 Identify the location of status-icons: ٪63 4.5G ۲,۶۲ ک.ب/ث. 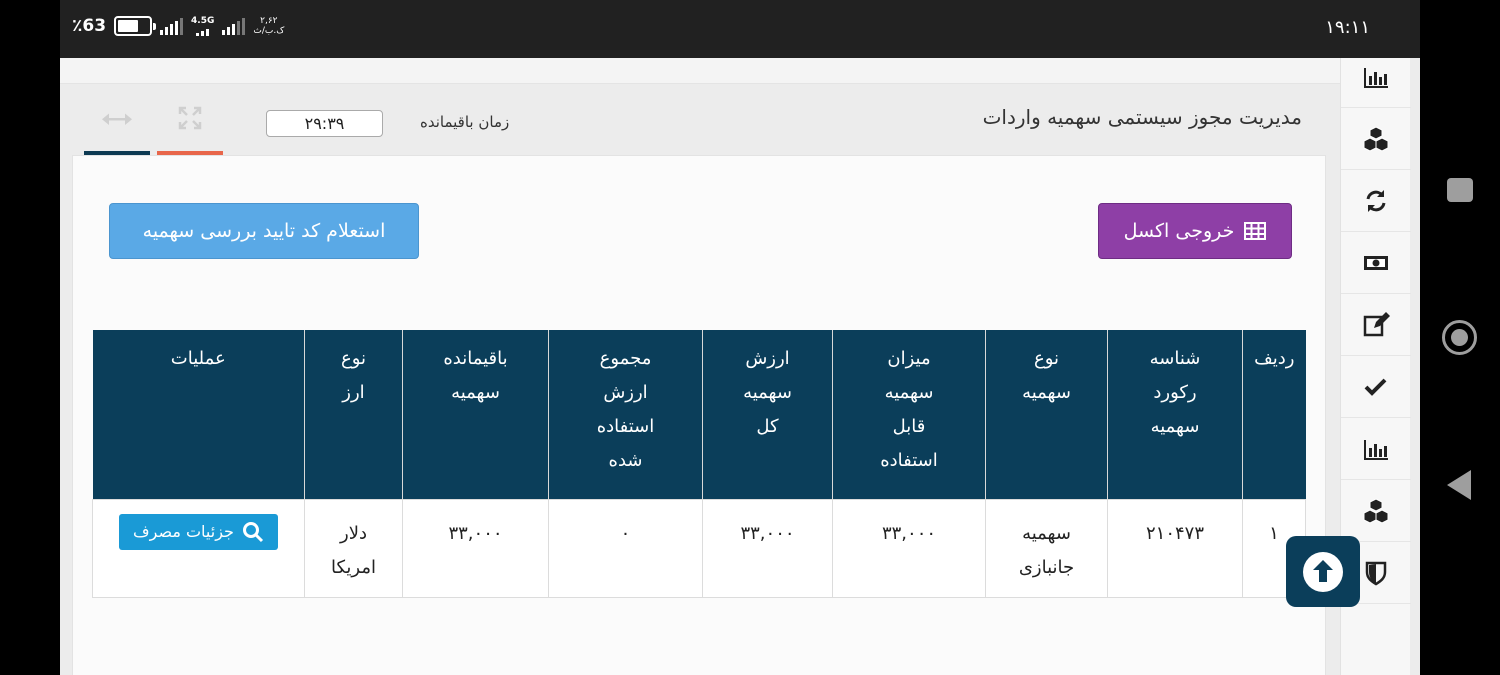
(178, 26).